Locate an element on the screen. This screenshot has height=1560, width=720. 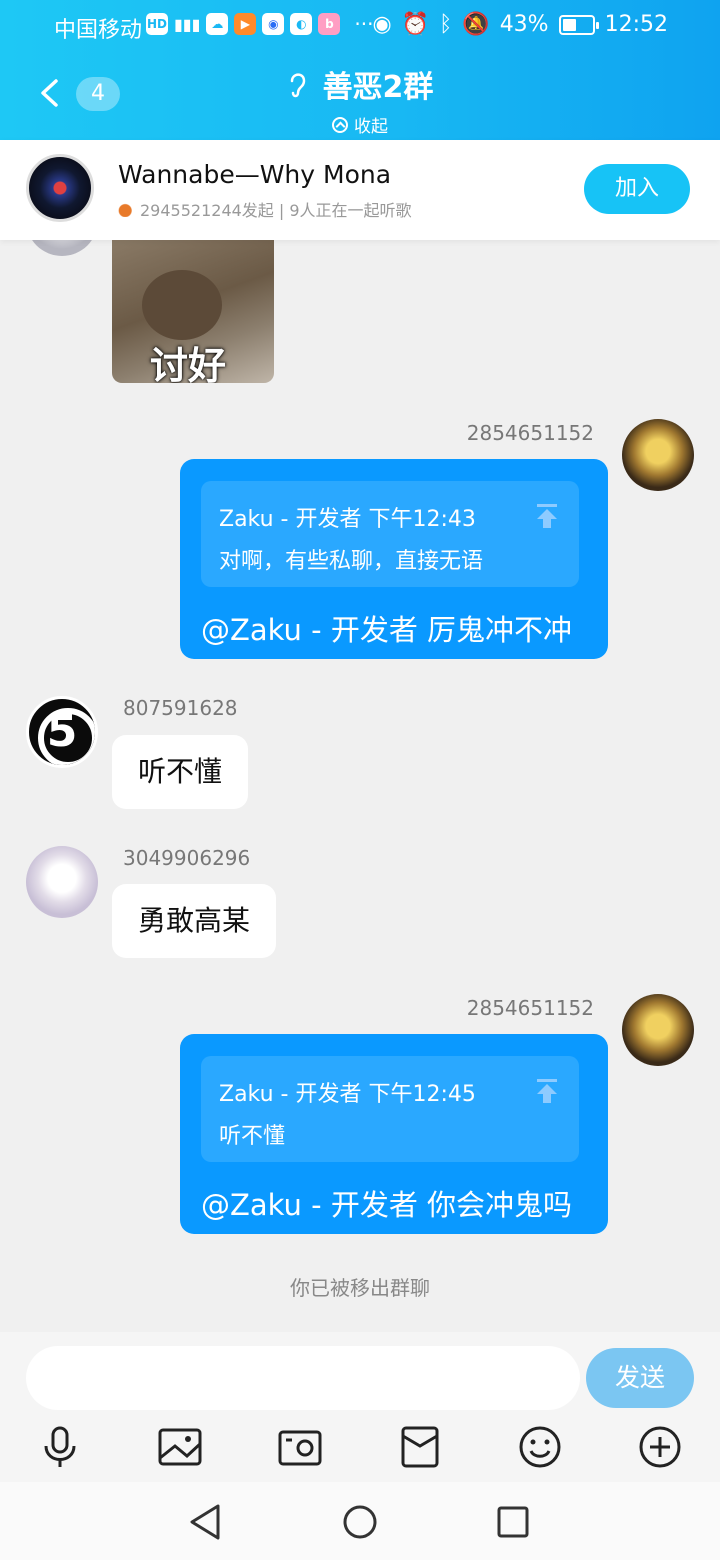
signal-icon: ▮▮▮ is located at coordinates (187, 24).